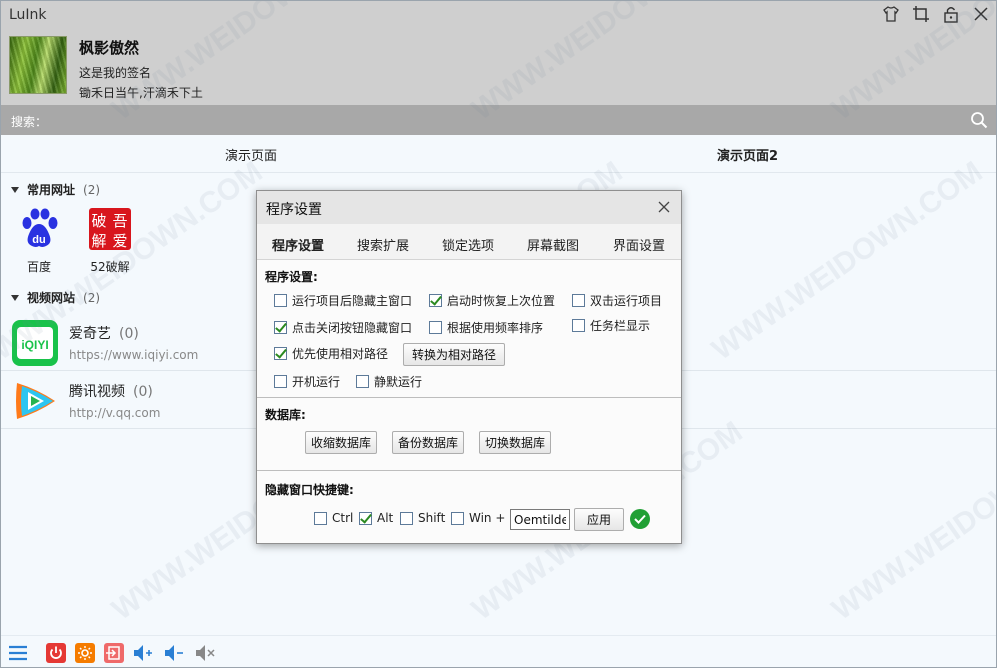  What do you see at coordinates (664, 207) in the screenshot?
I see `dialog-close-icon` at bounding box center [664, 207].